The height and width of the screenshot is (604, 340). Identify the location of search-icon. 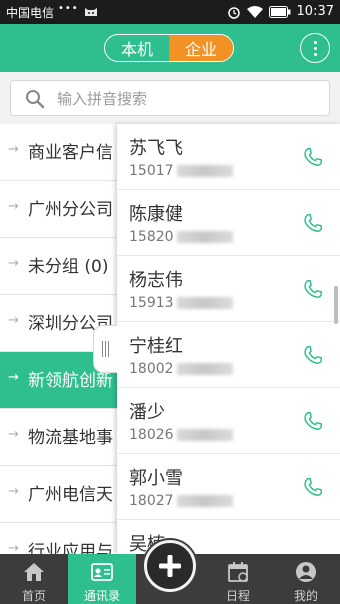
(35, 99).